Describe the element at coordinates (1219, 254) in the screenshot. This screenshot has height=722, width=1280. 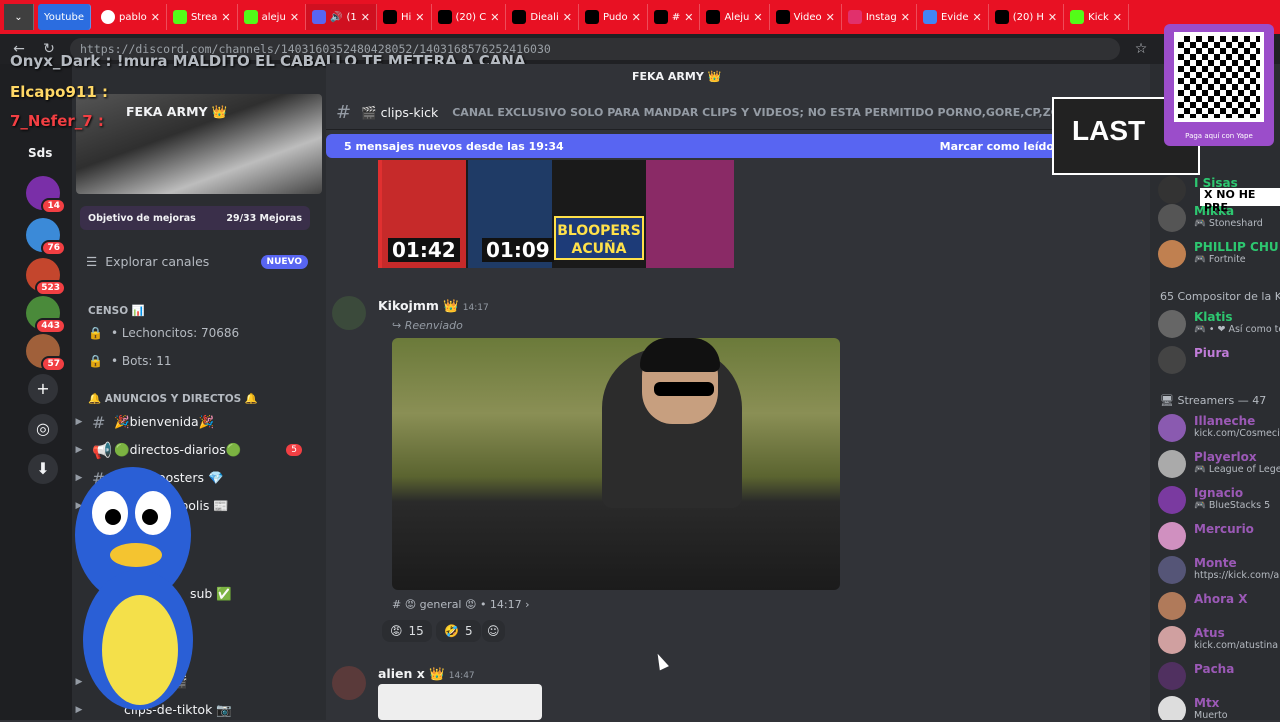
I see `member-item: PHILLIP CHU L🎮 Fortnite` at that location.